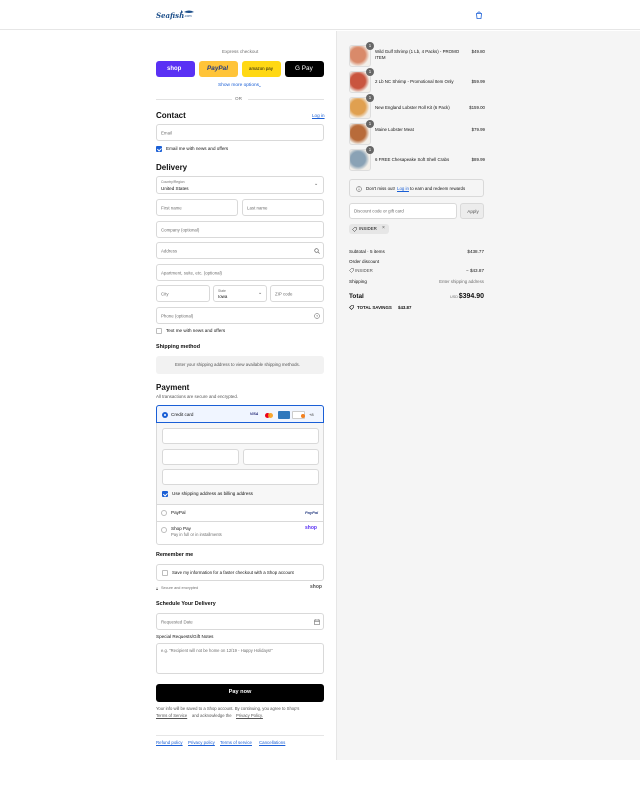  Describe the element at coordinates (164, 513) in the screenshot. I see `paypal-radio` at that location.